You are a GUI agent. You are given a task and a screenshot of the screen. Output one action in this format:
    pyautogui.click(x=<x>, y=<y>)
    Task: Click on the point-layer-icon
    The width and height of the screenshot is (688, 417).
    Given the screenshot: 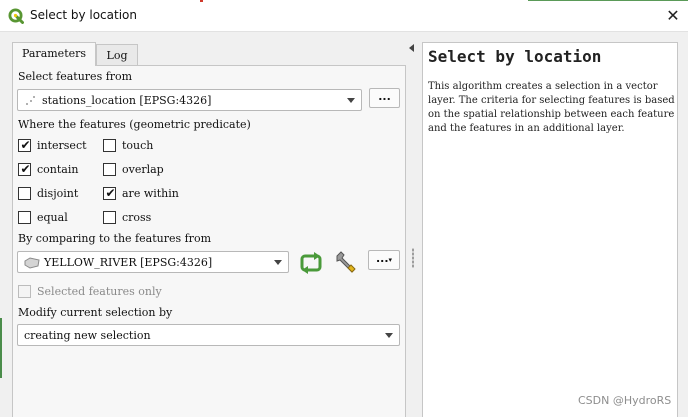 What is the action you would take?
    pyautogui.click(x=30, y=100)
    